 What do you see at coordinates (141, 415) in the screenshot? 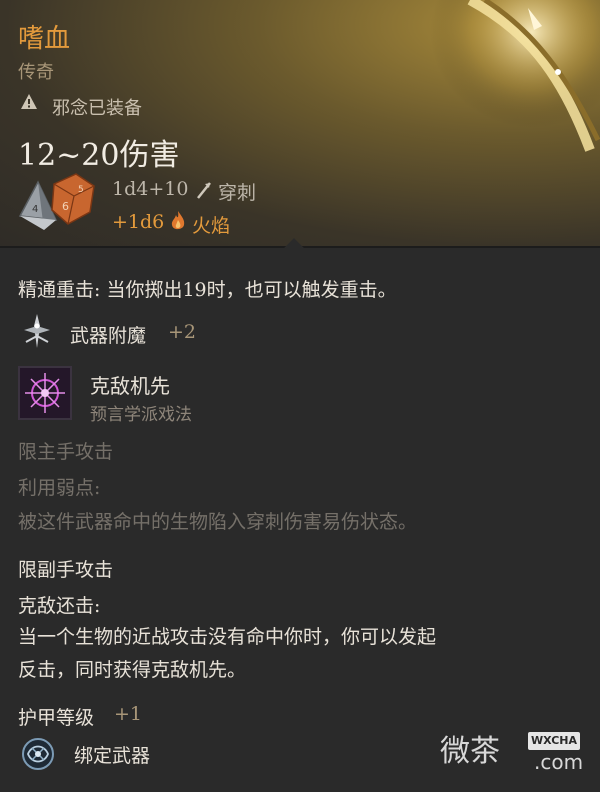
I see `spell-school: 预言学派戏法` at bounding box center [141, 415].